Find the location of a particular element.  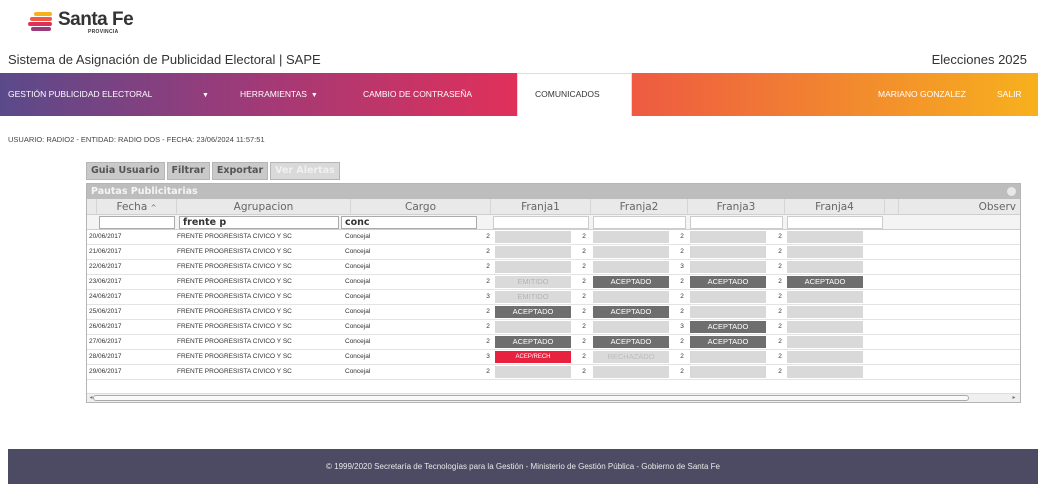

cell-franja1-status: ACEP/RECH is located at coordinates (533, 357).